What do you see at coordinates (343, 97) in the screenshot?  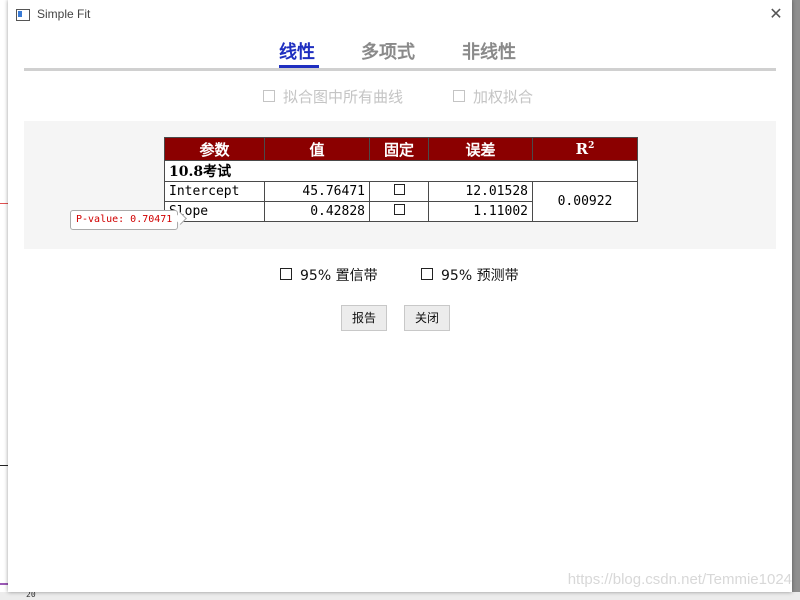 I see `fit-all-curves-label: 拟合图中所有曲线` at bounding box center [343, 97].